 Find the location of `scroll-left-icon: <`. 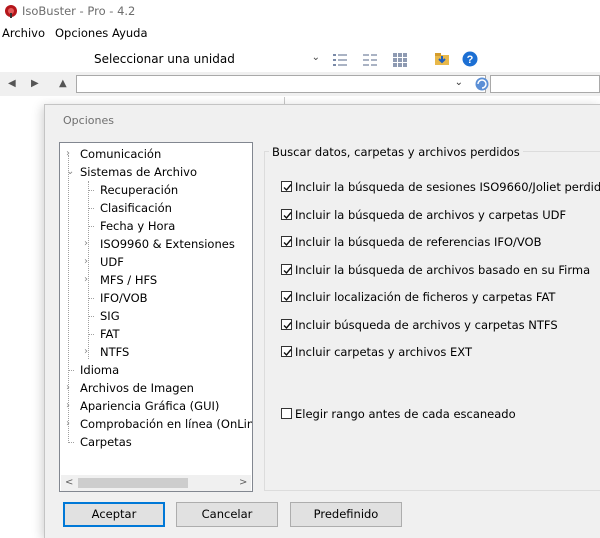

scroll-left-icon: < is located at coordinates (69, 482).